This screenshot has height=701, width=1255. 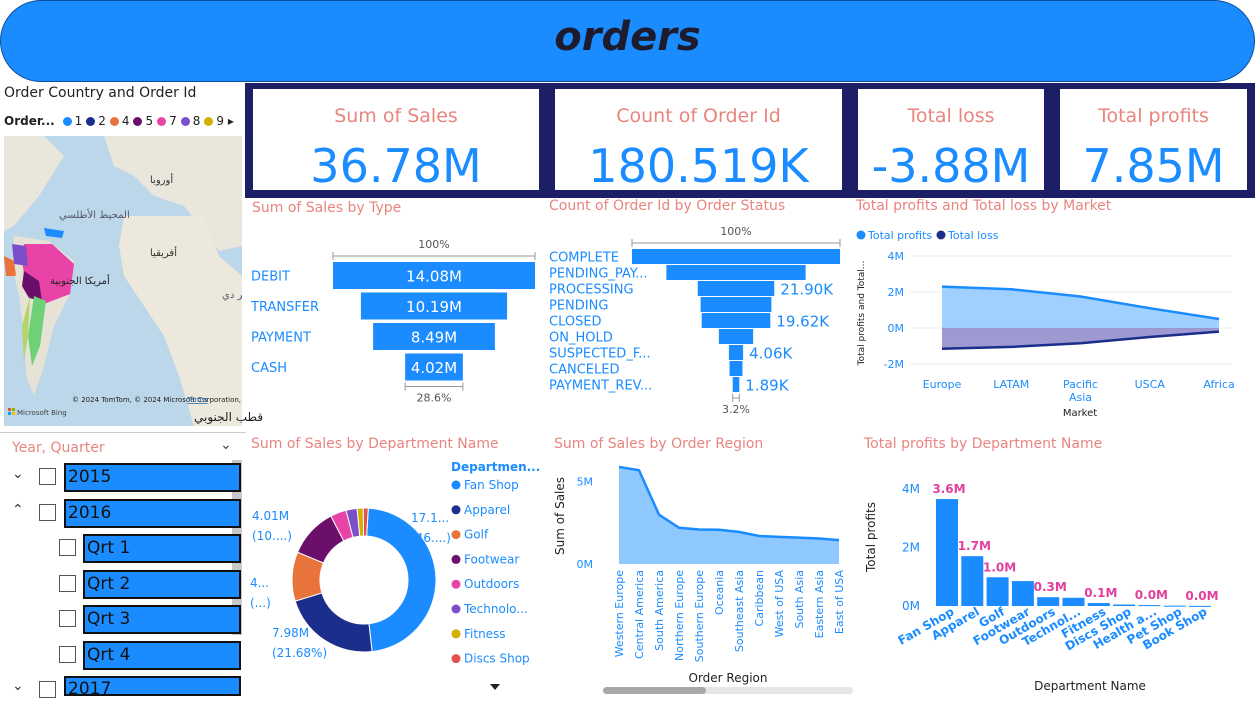 What do you see at coordinates (270, 277) in the screenshot?
I see `funnel-category-label: DEBIT` at bounding box center [270, 277].